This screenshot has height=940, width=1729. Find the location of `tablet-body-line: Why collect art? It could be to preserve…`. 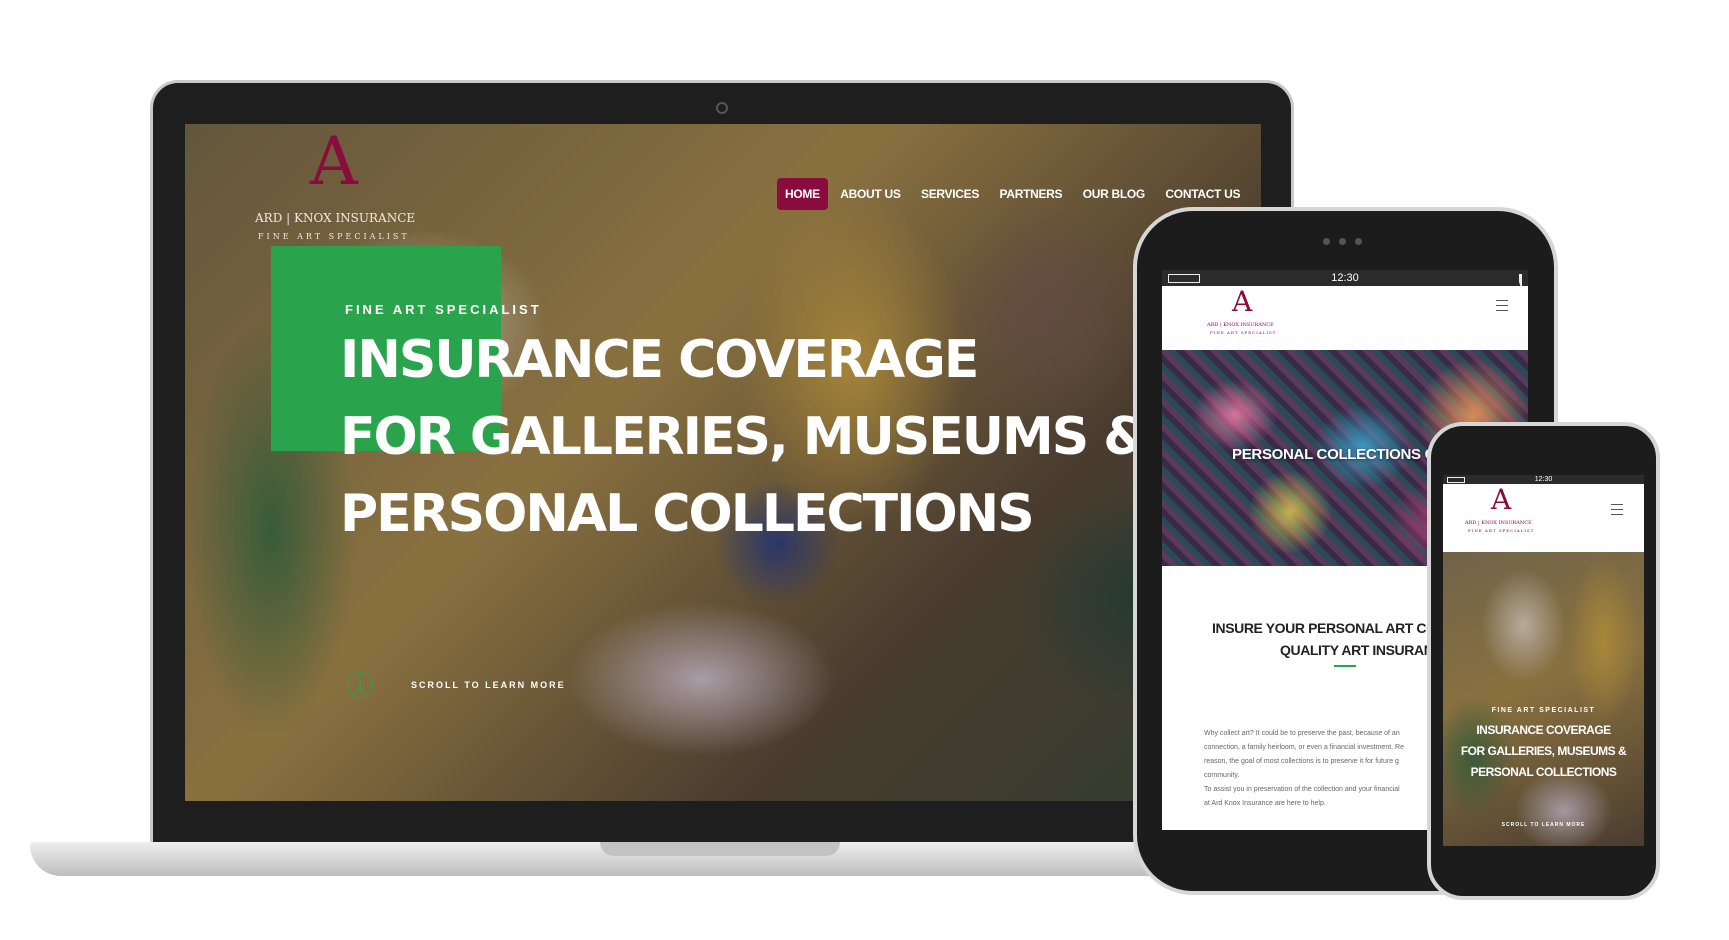

tablet-body-line: Why collect art? It could be to preserve… is located at coordinates (1302, 733).